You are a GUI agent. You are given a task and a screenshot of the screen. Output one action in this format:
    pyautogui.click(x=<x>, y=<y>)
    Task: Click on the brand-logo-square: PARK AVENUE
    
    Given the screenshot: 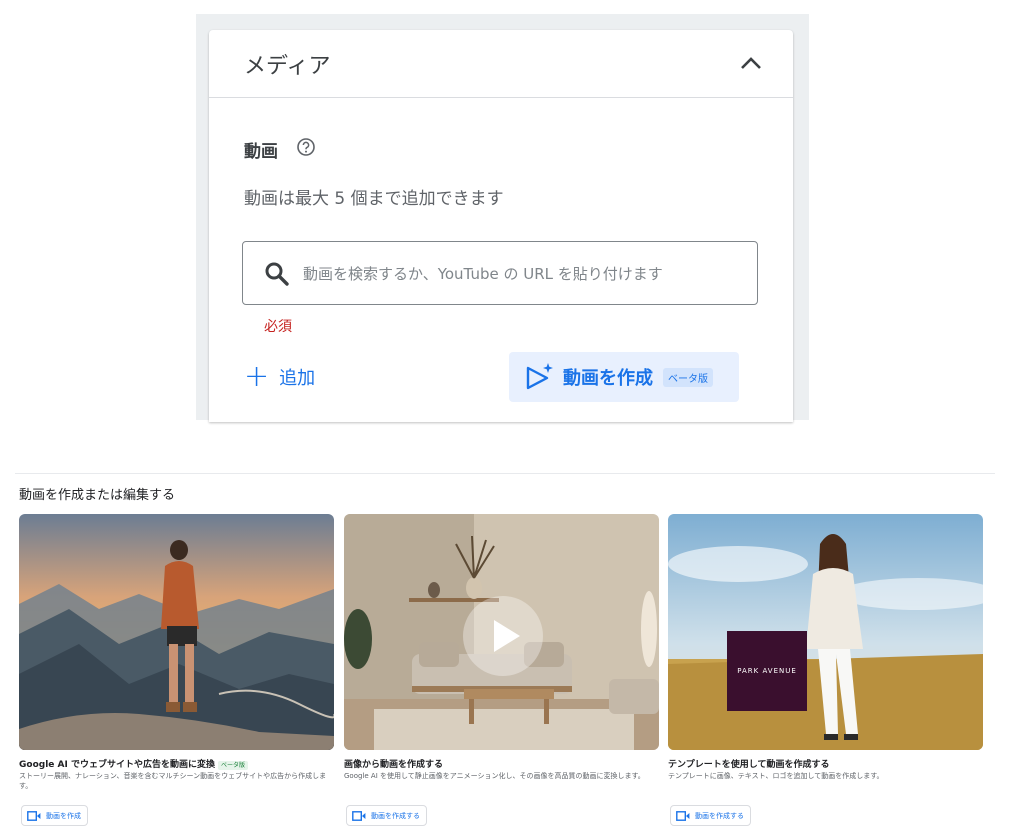 What is the action you would take?
    pyautogui.click(x=767, y=671)
    